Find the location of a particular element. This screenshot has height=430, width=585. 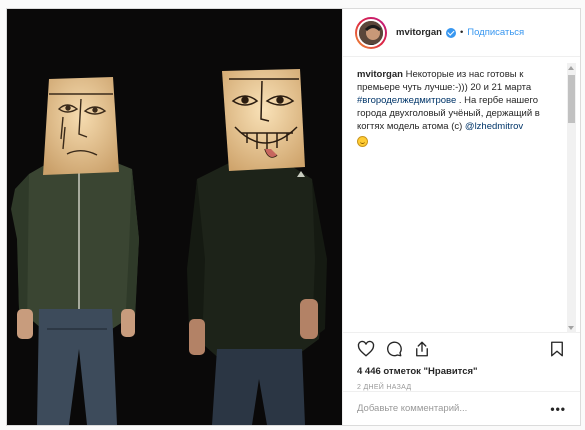

scroll-down-arrow-icon is located at coordinates (571, 328).